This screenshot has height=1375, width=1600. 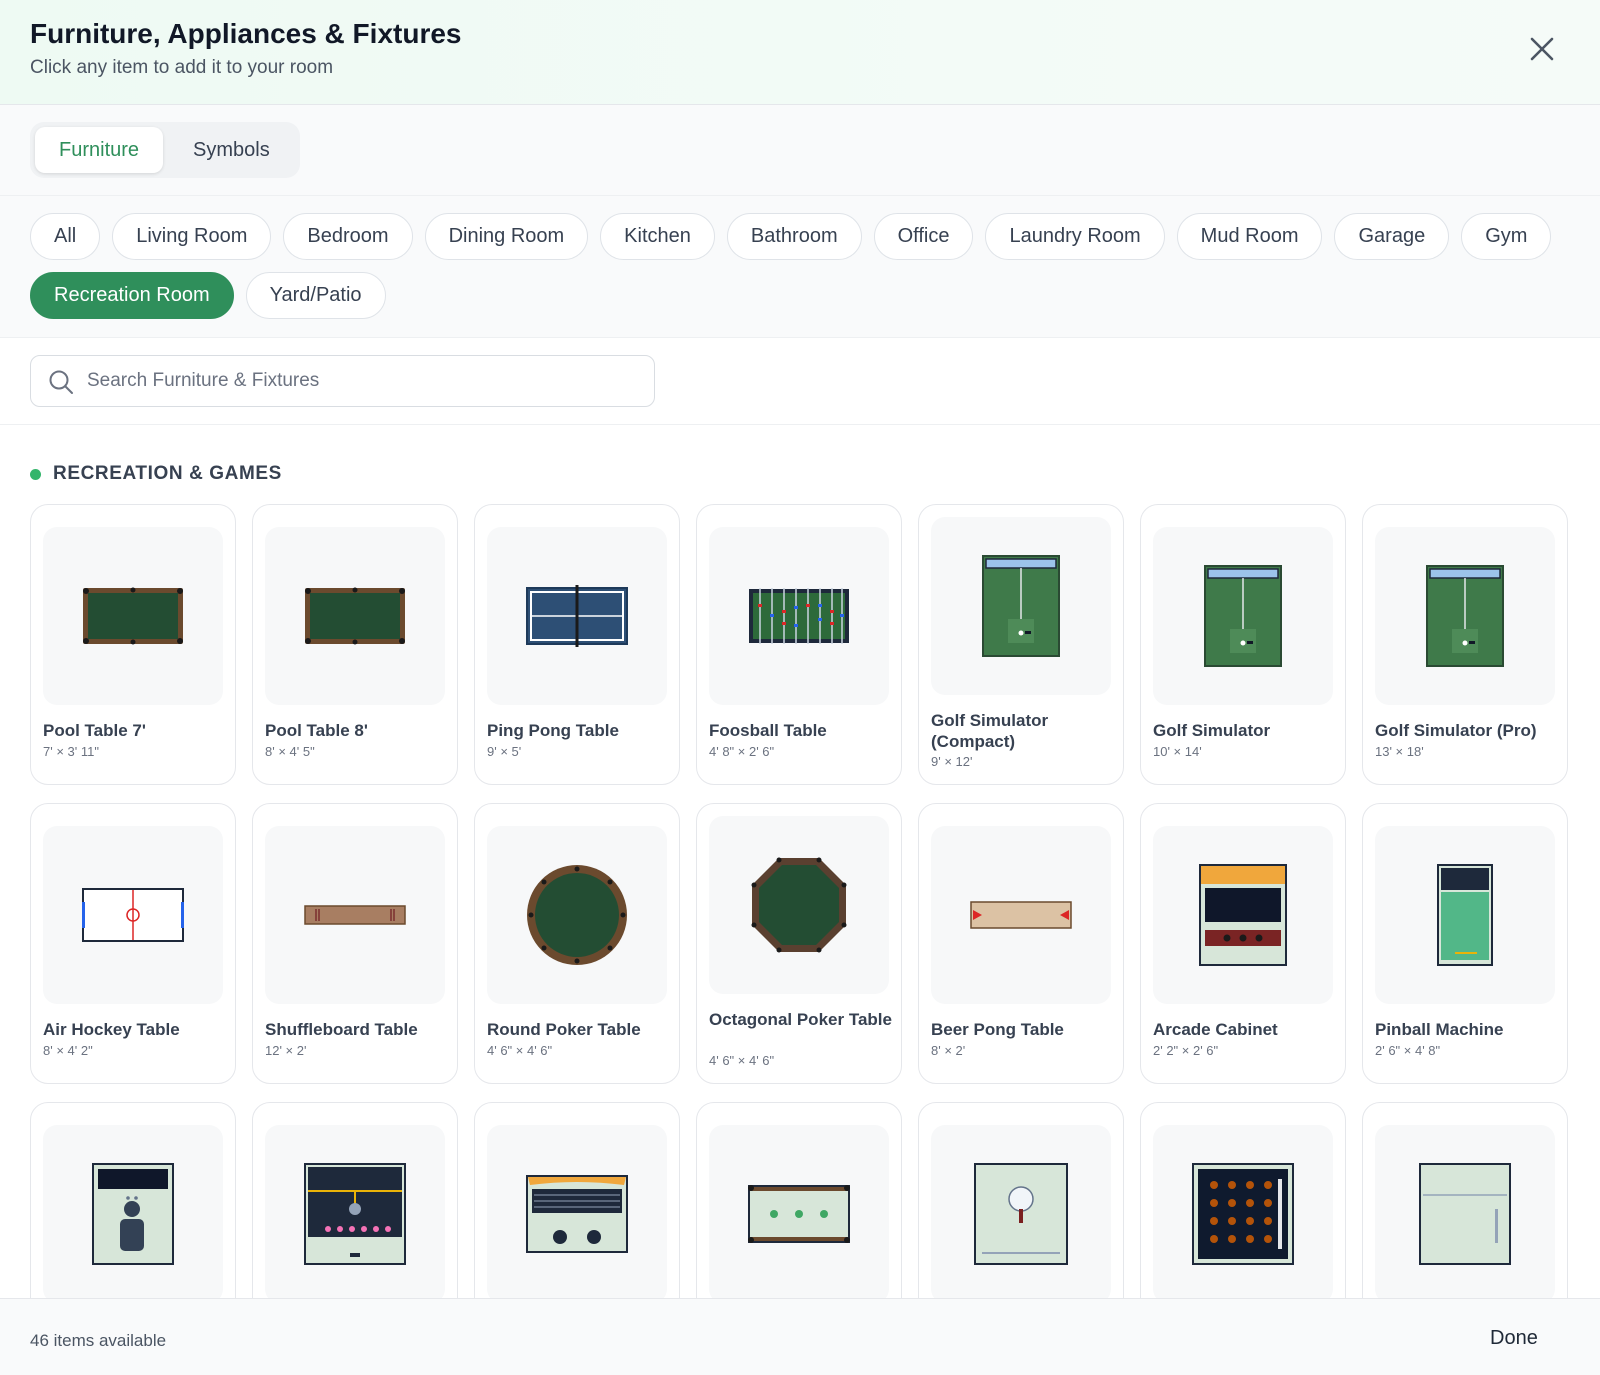 What do you see at coordinates (506, 236) in the screenshot?
I see `category-chip-dining-room: Dining Room` at bounding box center [506, 236].